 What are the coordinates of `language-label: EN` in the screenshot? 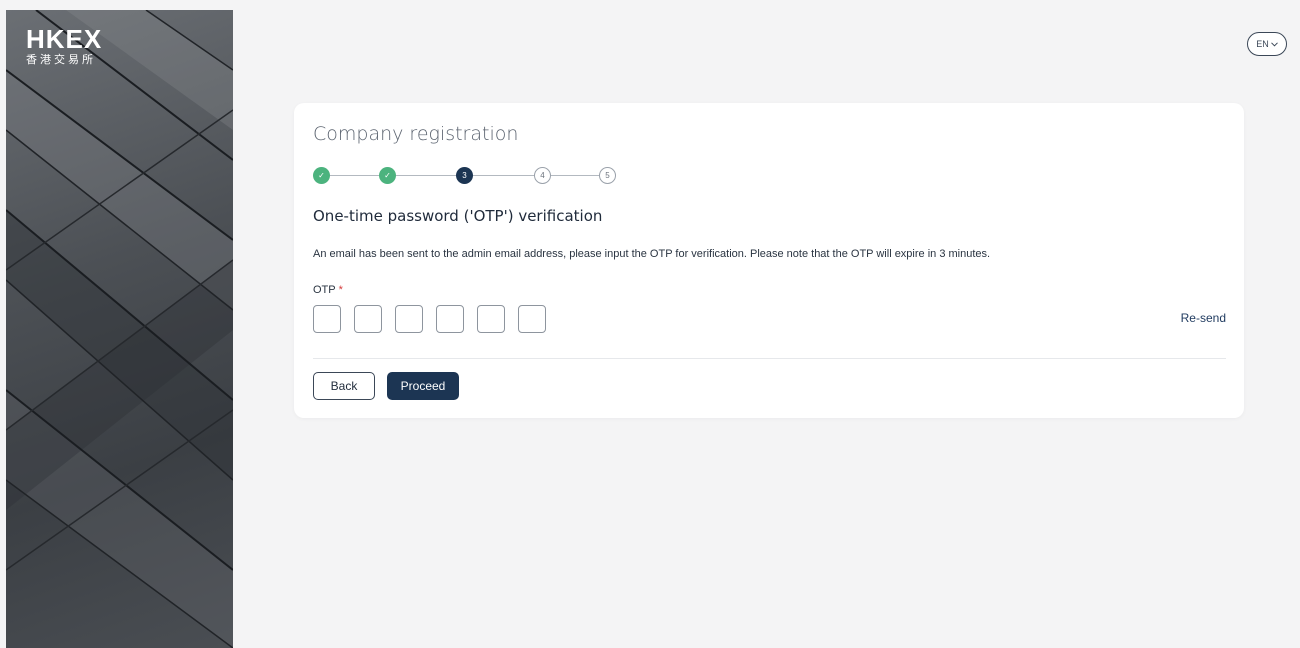 It's located at (1262, 44).